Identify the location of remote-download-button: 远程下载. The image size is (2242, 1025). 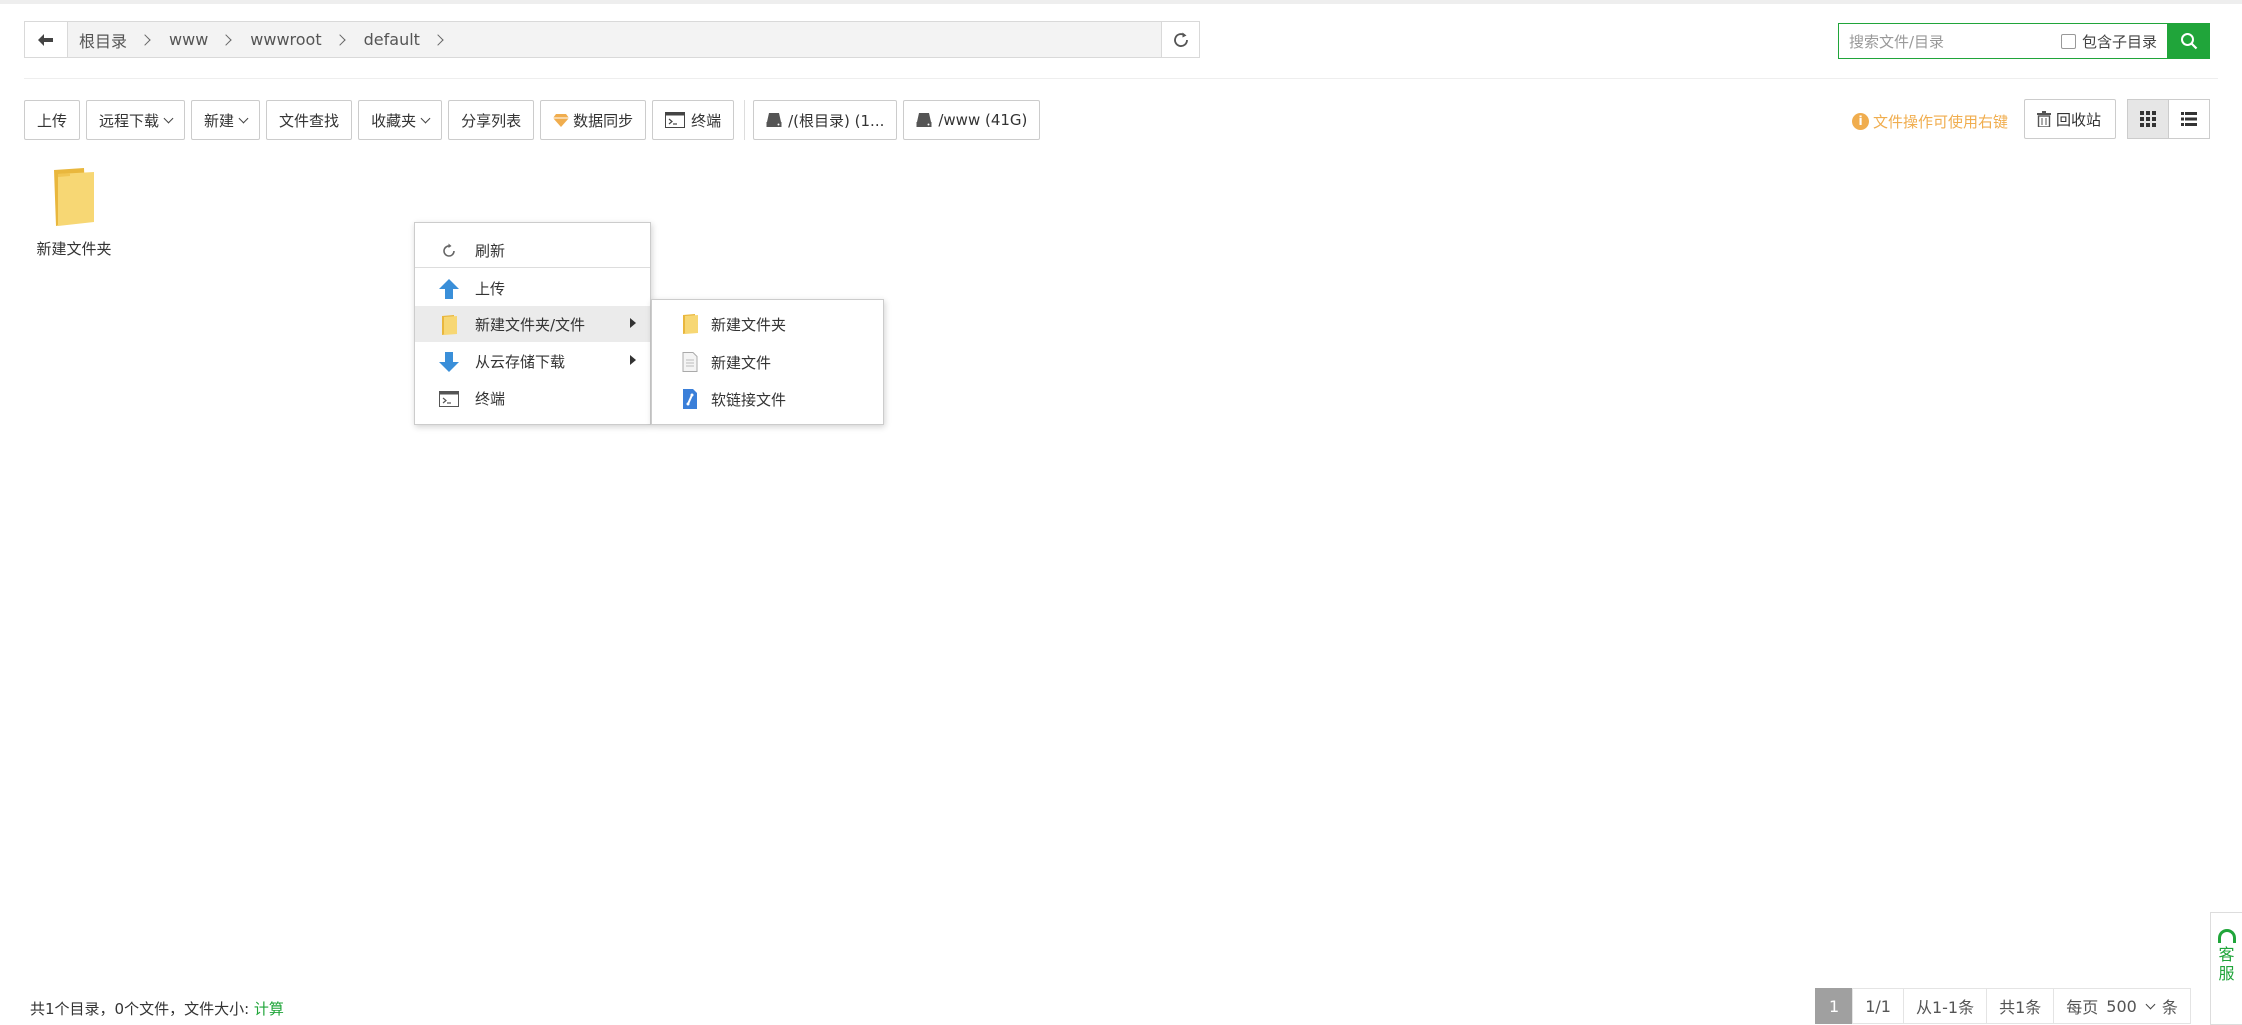
(136, 120).